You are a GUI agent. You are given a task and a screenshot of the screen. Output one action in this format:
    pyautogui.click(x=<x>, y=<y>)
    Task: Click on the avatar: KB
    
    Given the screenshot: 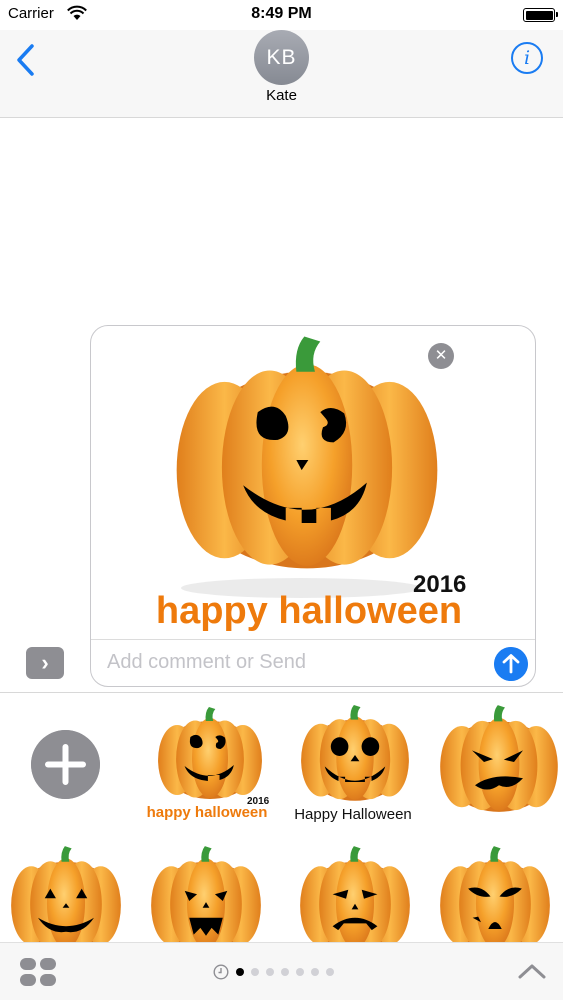 What is the action you would take?
    pyautogui.click(x=281, y=57)
    